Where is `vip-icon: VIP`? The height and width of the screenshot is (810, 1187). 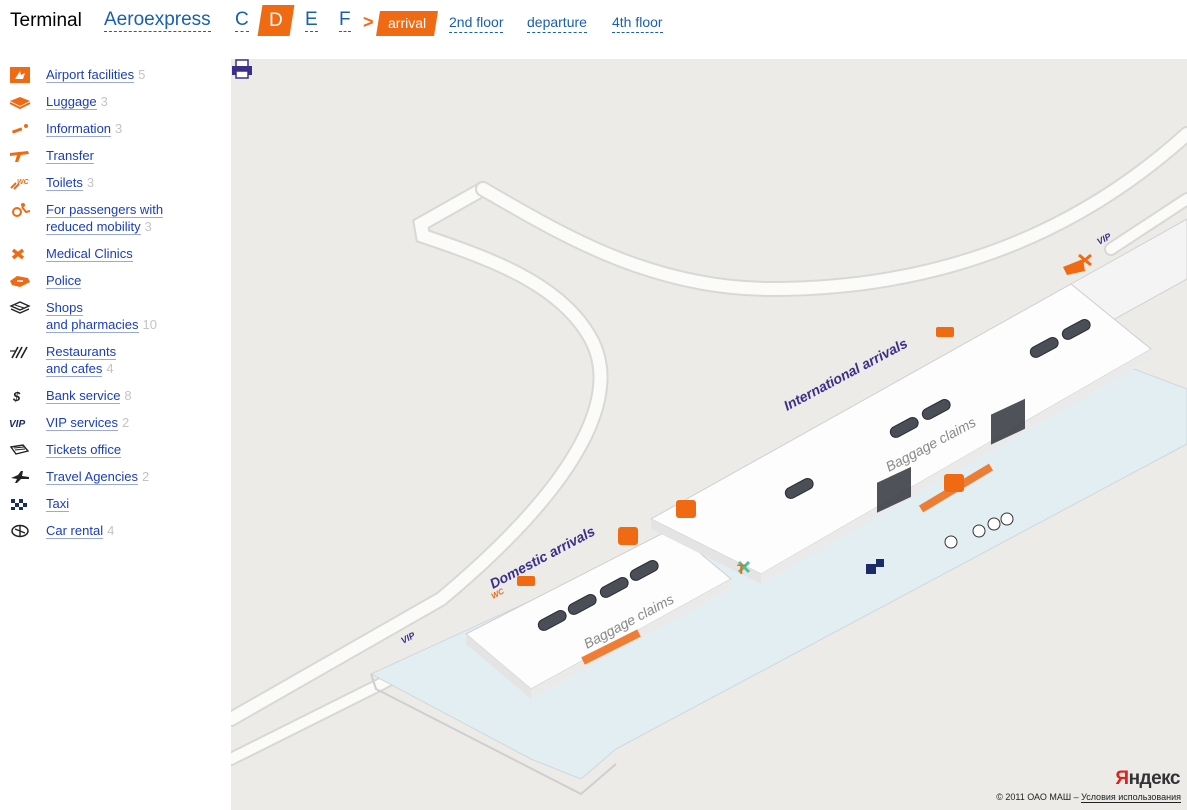 vip-icon: VIP is located at coordinates (17, 424).